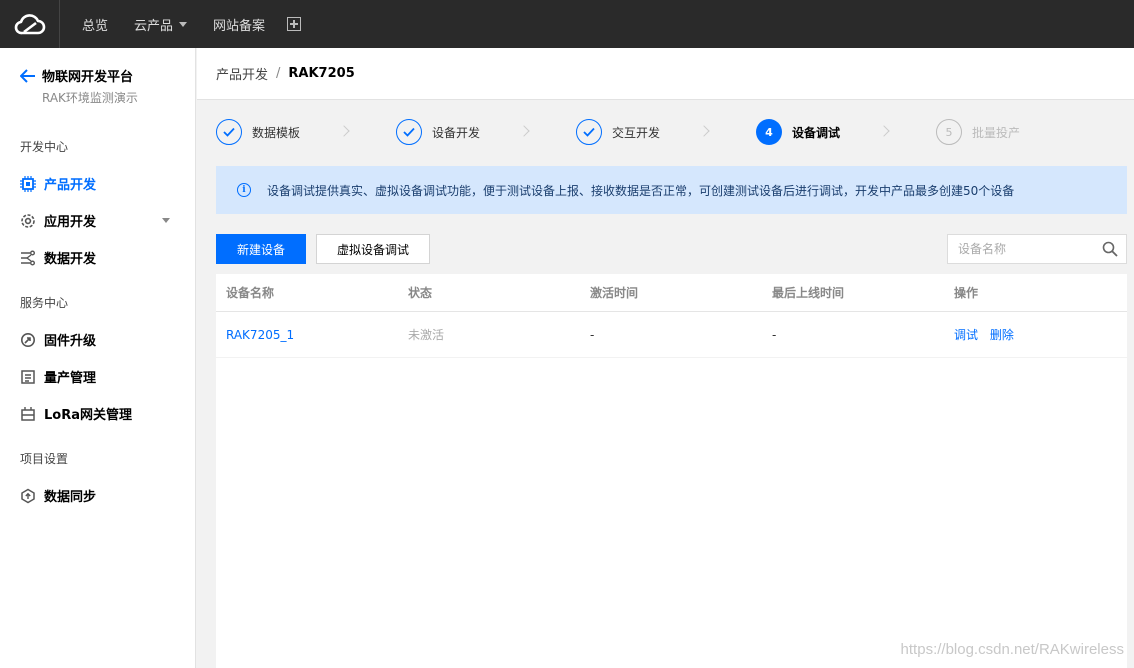 The height and width of the screenshot is (668, 1134). What do you see at coordinates (260, 335) in the screenshot?
I see `device-name-link: RAK7205_1` at bounding box center [260, 335].